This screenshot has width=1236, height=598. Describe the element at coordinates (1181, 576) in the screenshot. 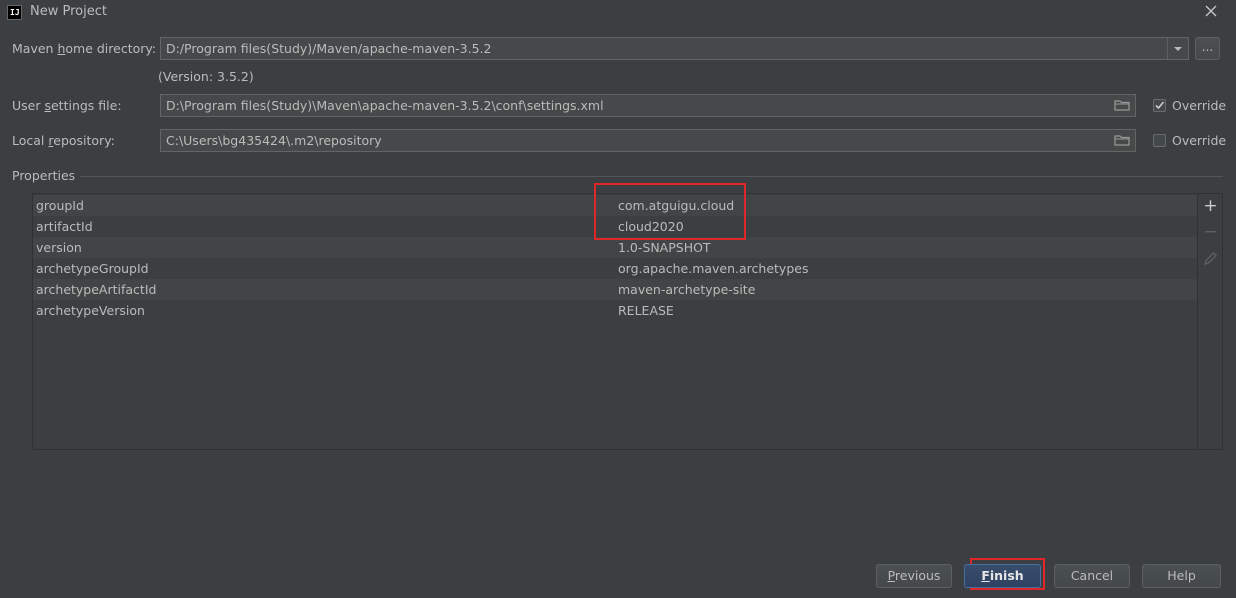

I see `help-button: Help` at that location.